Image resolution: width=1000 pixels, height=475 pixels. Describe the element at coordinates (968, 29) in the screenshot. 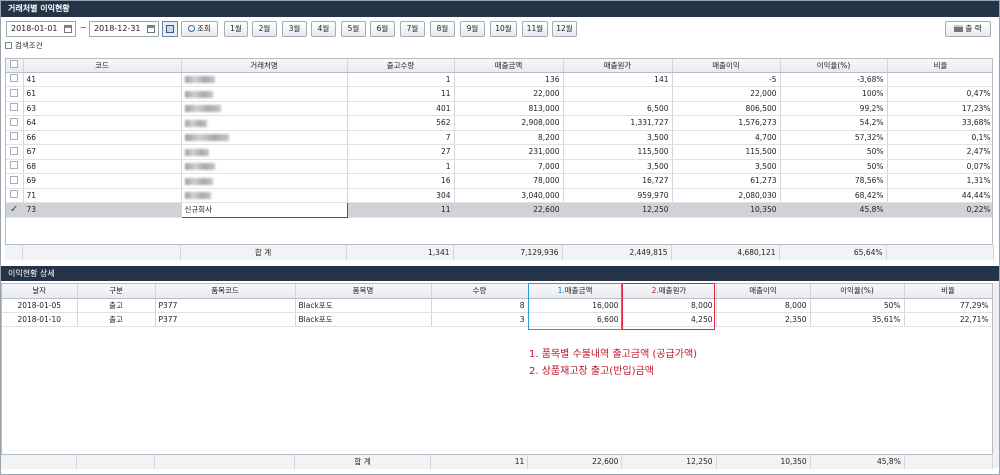

I see `print-button: 출 력` at that location.